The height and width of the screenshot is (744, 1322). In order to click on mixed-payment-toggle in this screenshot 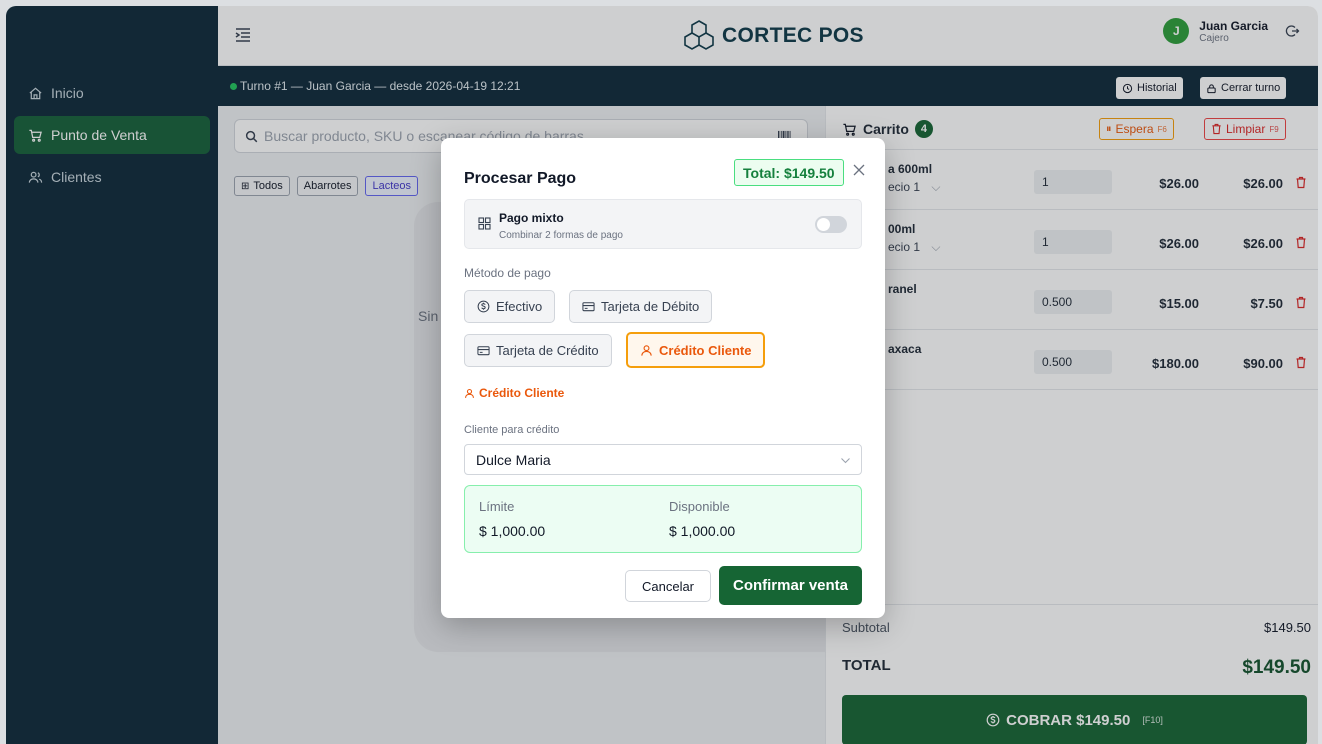, I will do `click(831, 224)`.